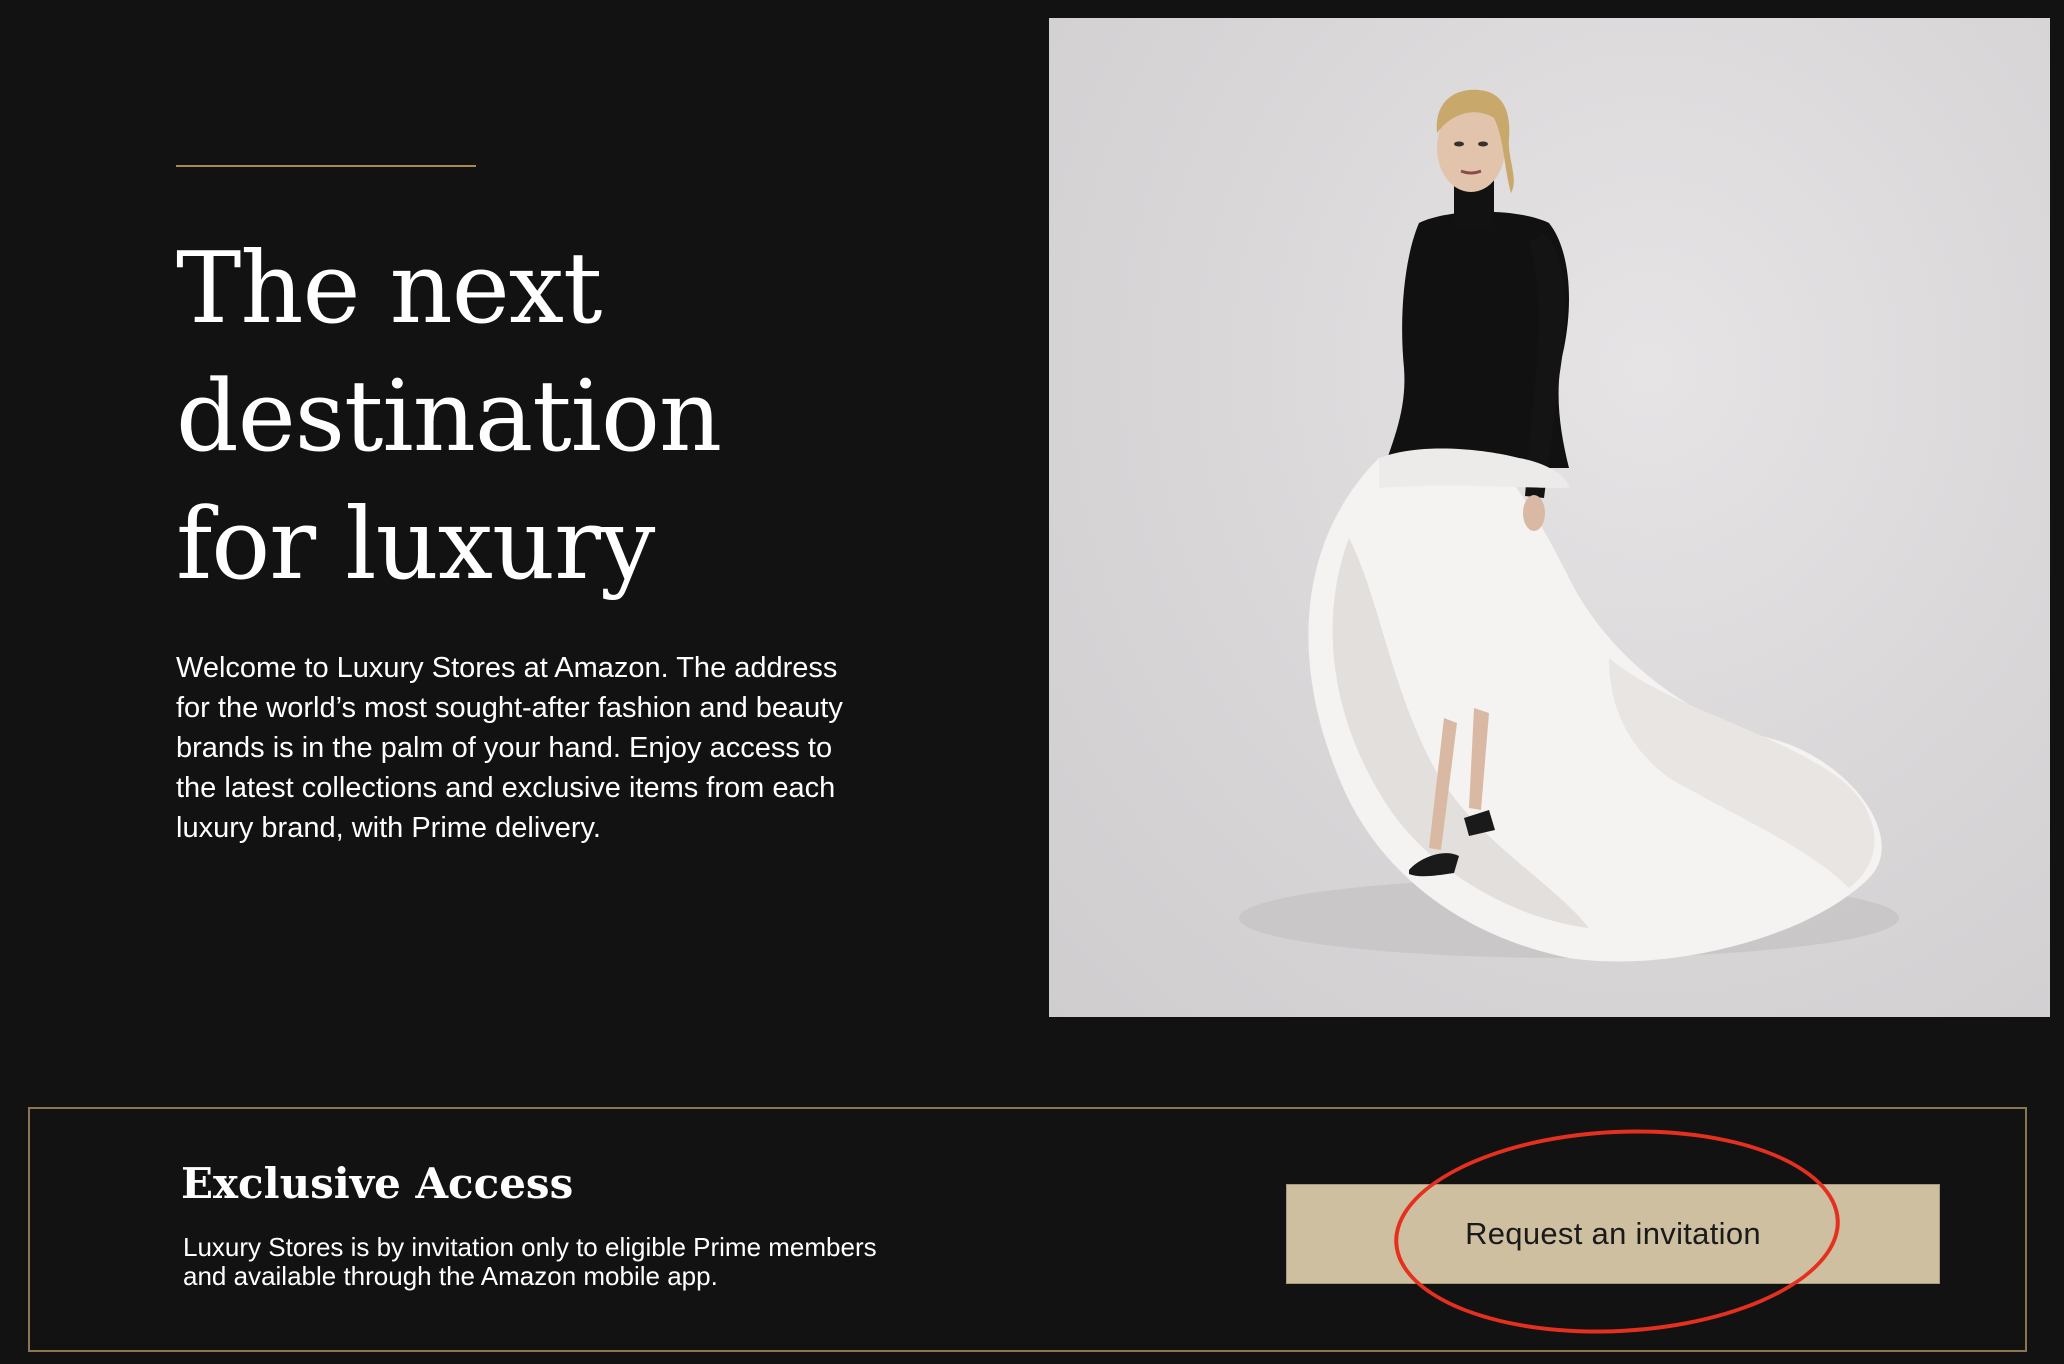  I want to click on request-invitation-button: Request an invitation, so click(1613, 1234).